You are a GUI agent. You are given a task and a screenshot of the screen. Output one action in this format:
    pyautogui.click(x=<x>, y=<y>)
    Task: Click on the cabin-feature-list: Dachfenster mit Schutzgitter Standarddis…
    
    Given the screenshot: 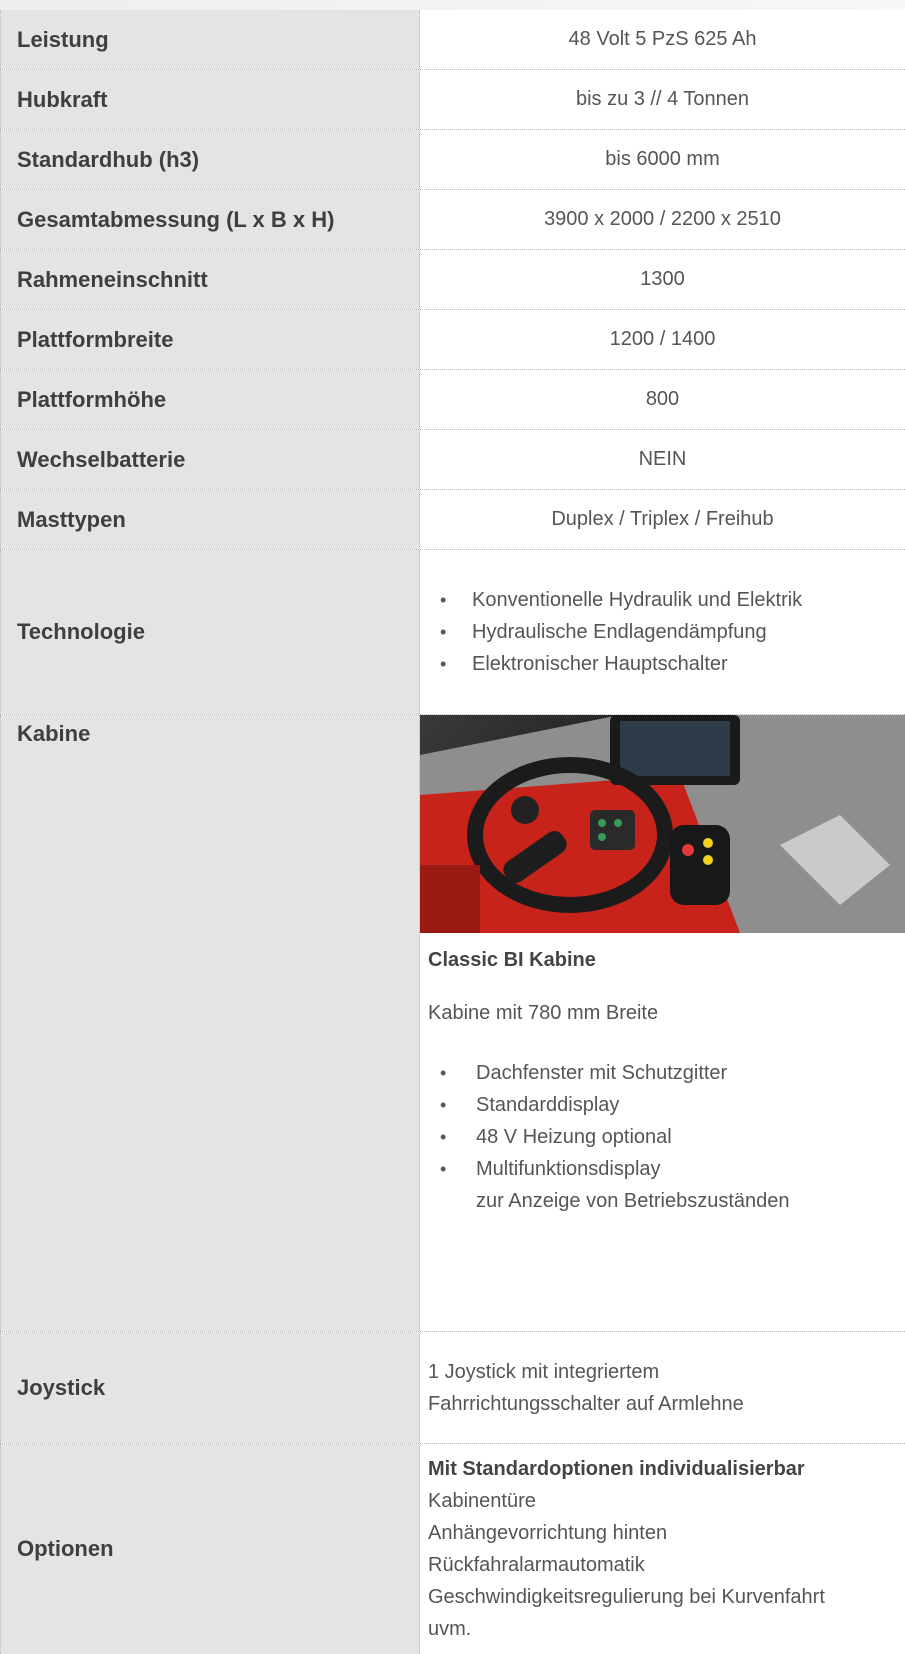 What is the action you would take?
    pyautogui.click(x=666, y=1137)
    